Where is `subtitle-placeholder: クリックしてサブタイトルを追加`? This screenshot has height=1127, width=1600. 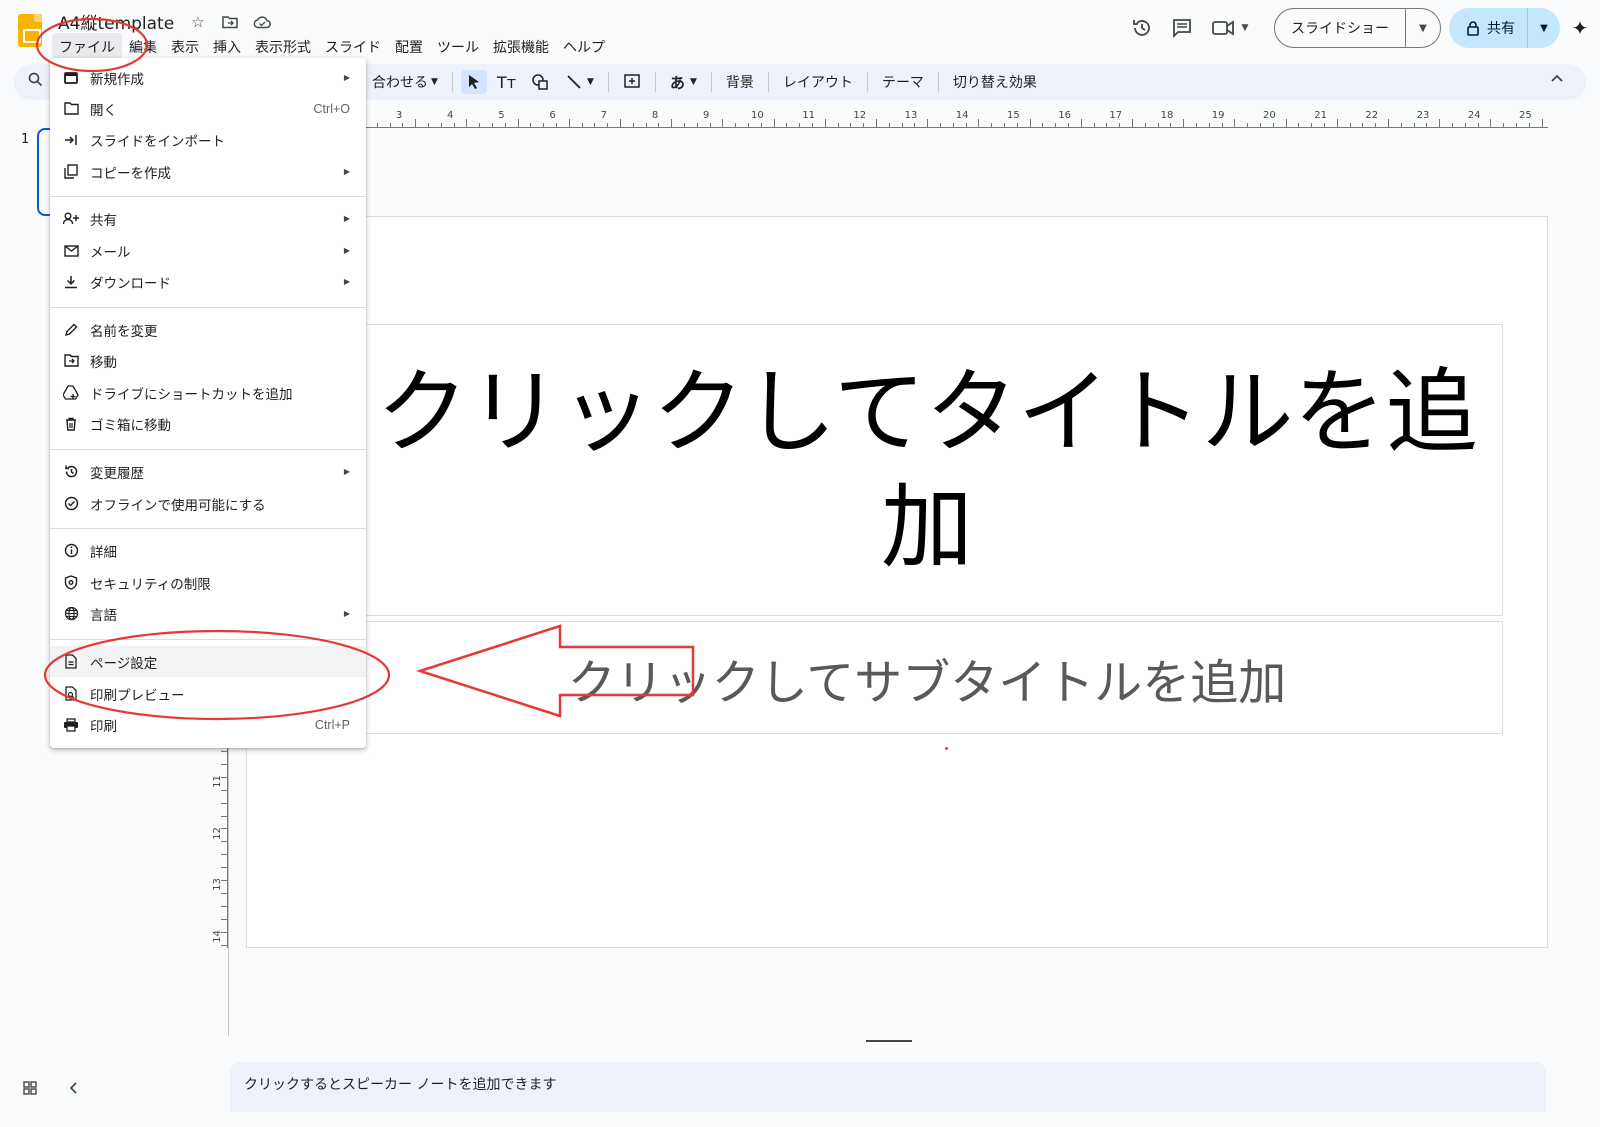 subtitle-placeholder: クリックしてサブタイトルを追加 is located at coordinates (927, 678).